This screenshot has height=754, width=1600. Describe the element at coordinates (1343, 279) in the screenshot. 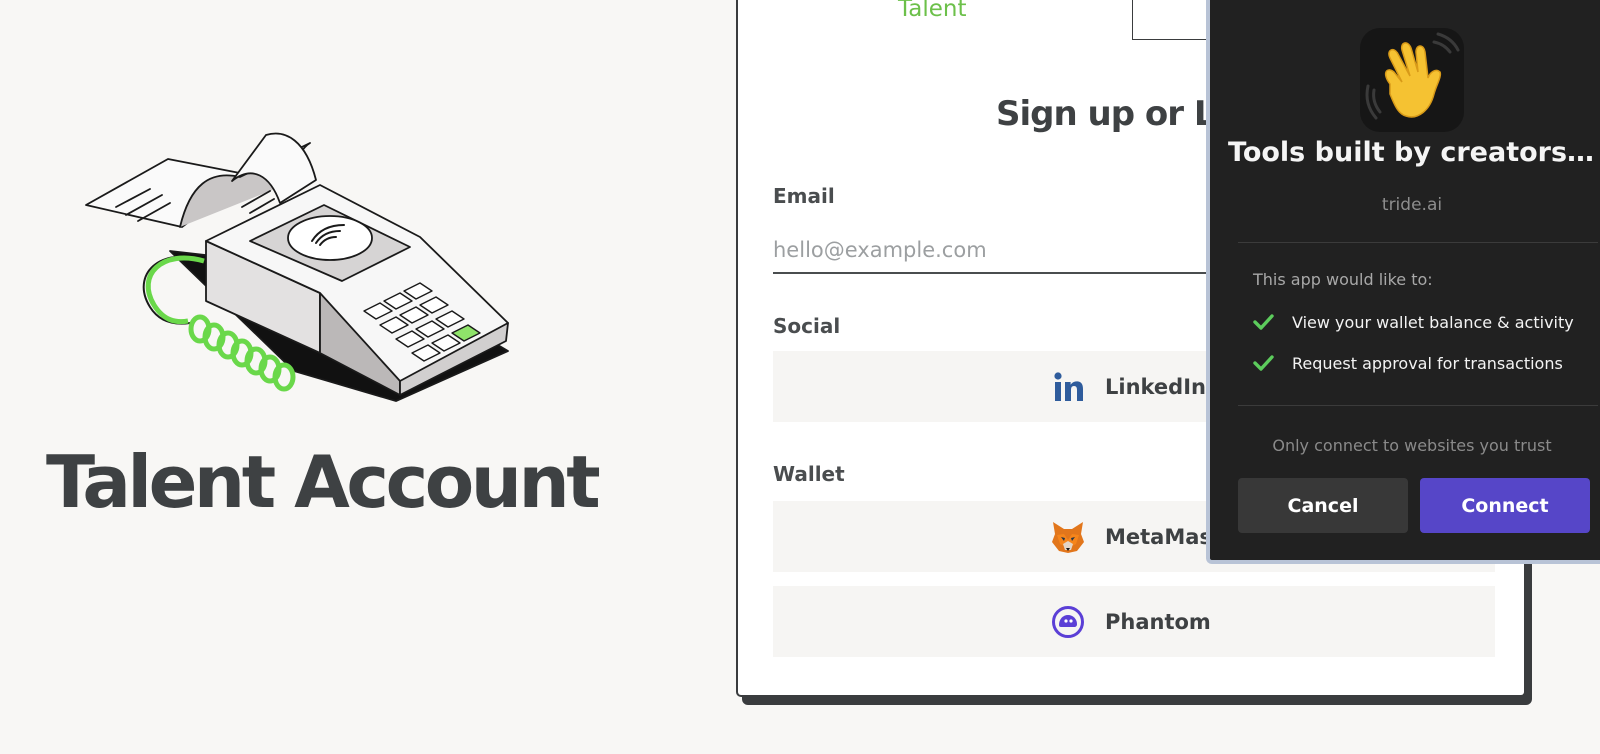

I see `permissions-heading: This app would like to:` at that location.